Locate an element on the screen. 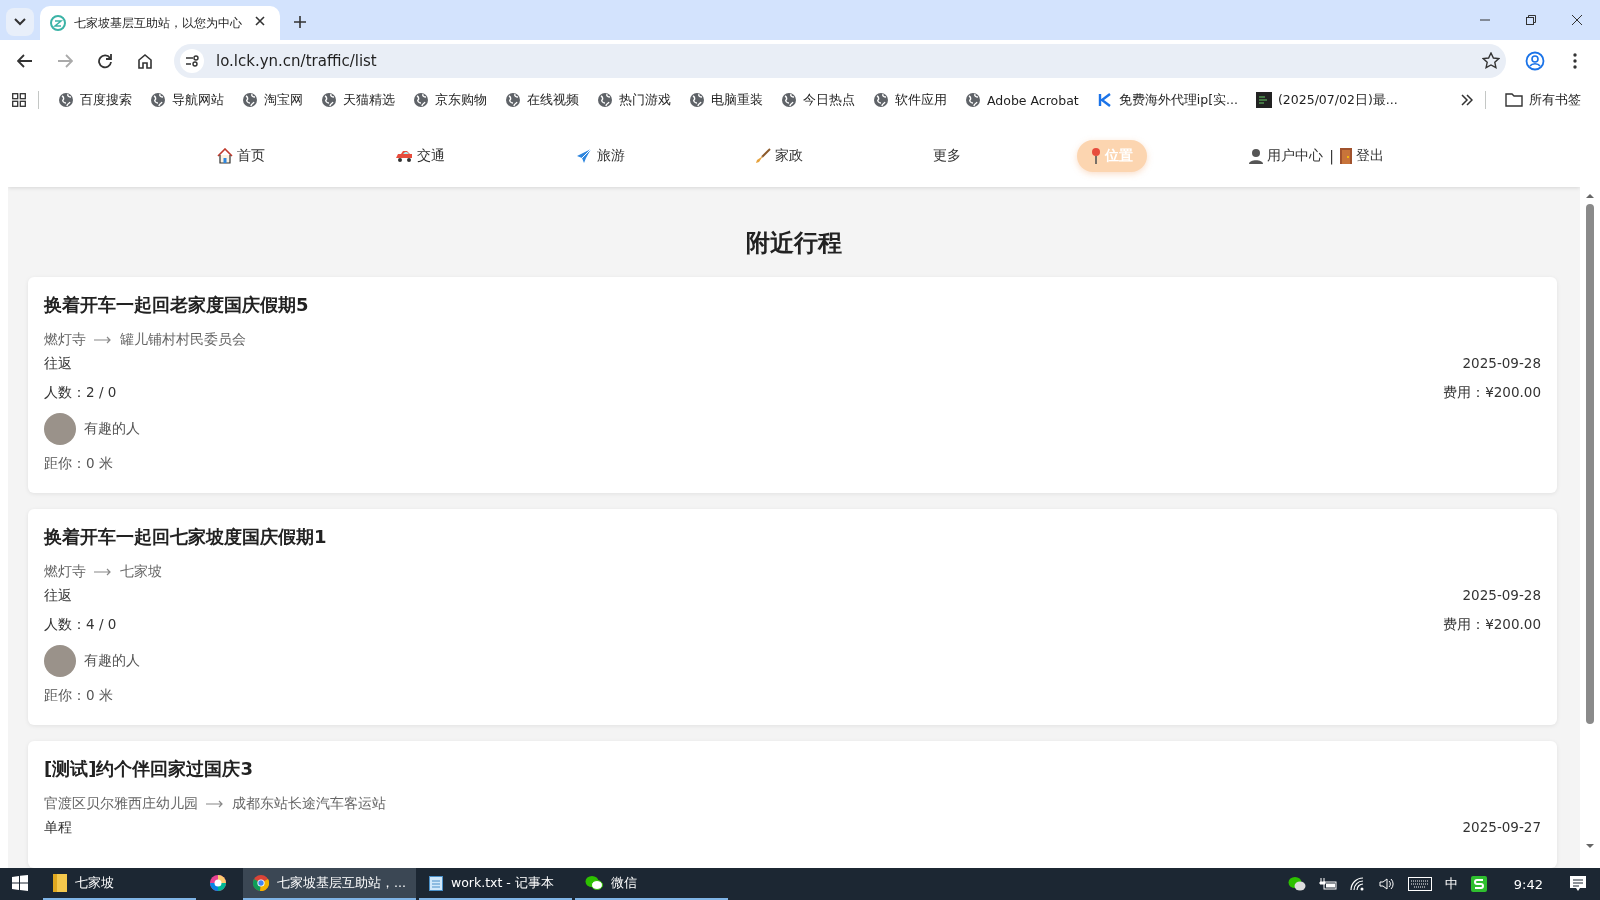  tab-search-button is located at coordinates (20, 22).